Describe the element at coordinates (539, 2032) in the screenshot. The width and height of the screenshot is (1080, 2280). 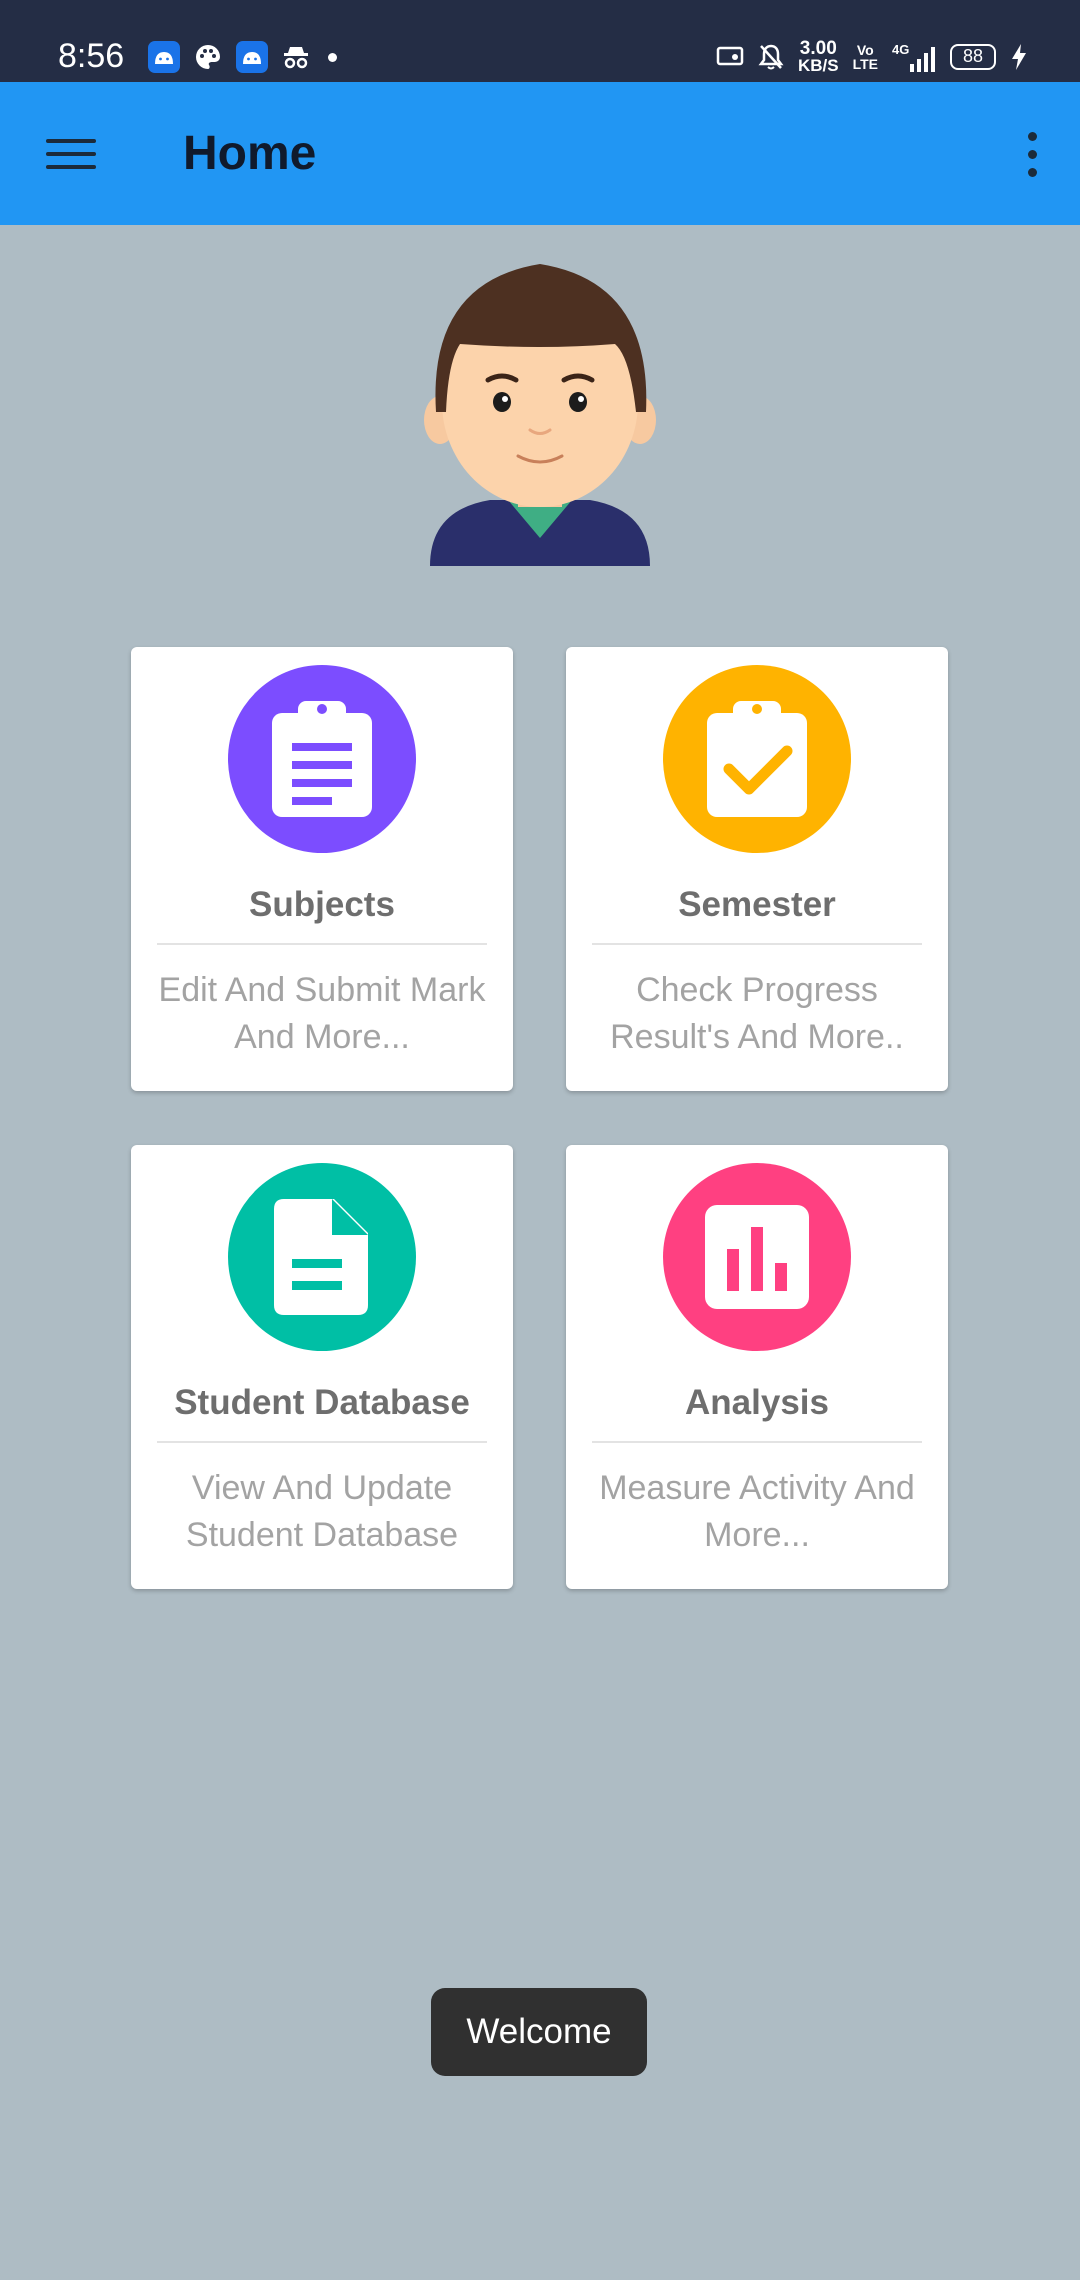
I see `welcome-toast: Welcome` at that location.